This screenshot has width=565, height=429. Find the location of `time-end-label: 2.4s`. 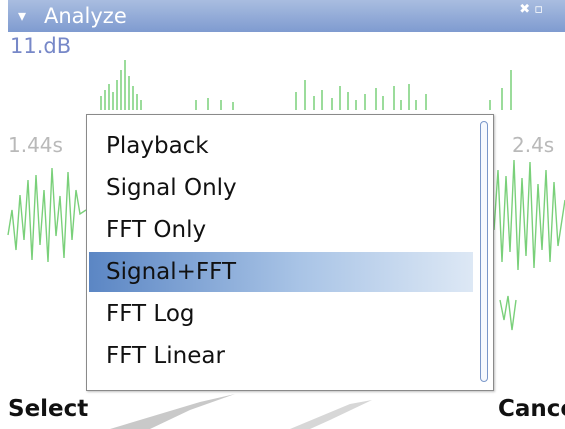

time-end-label: 2.4s is located at coordinates (533, 145).